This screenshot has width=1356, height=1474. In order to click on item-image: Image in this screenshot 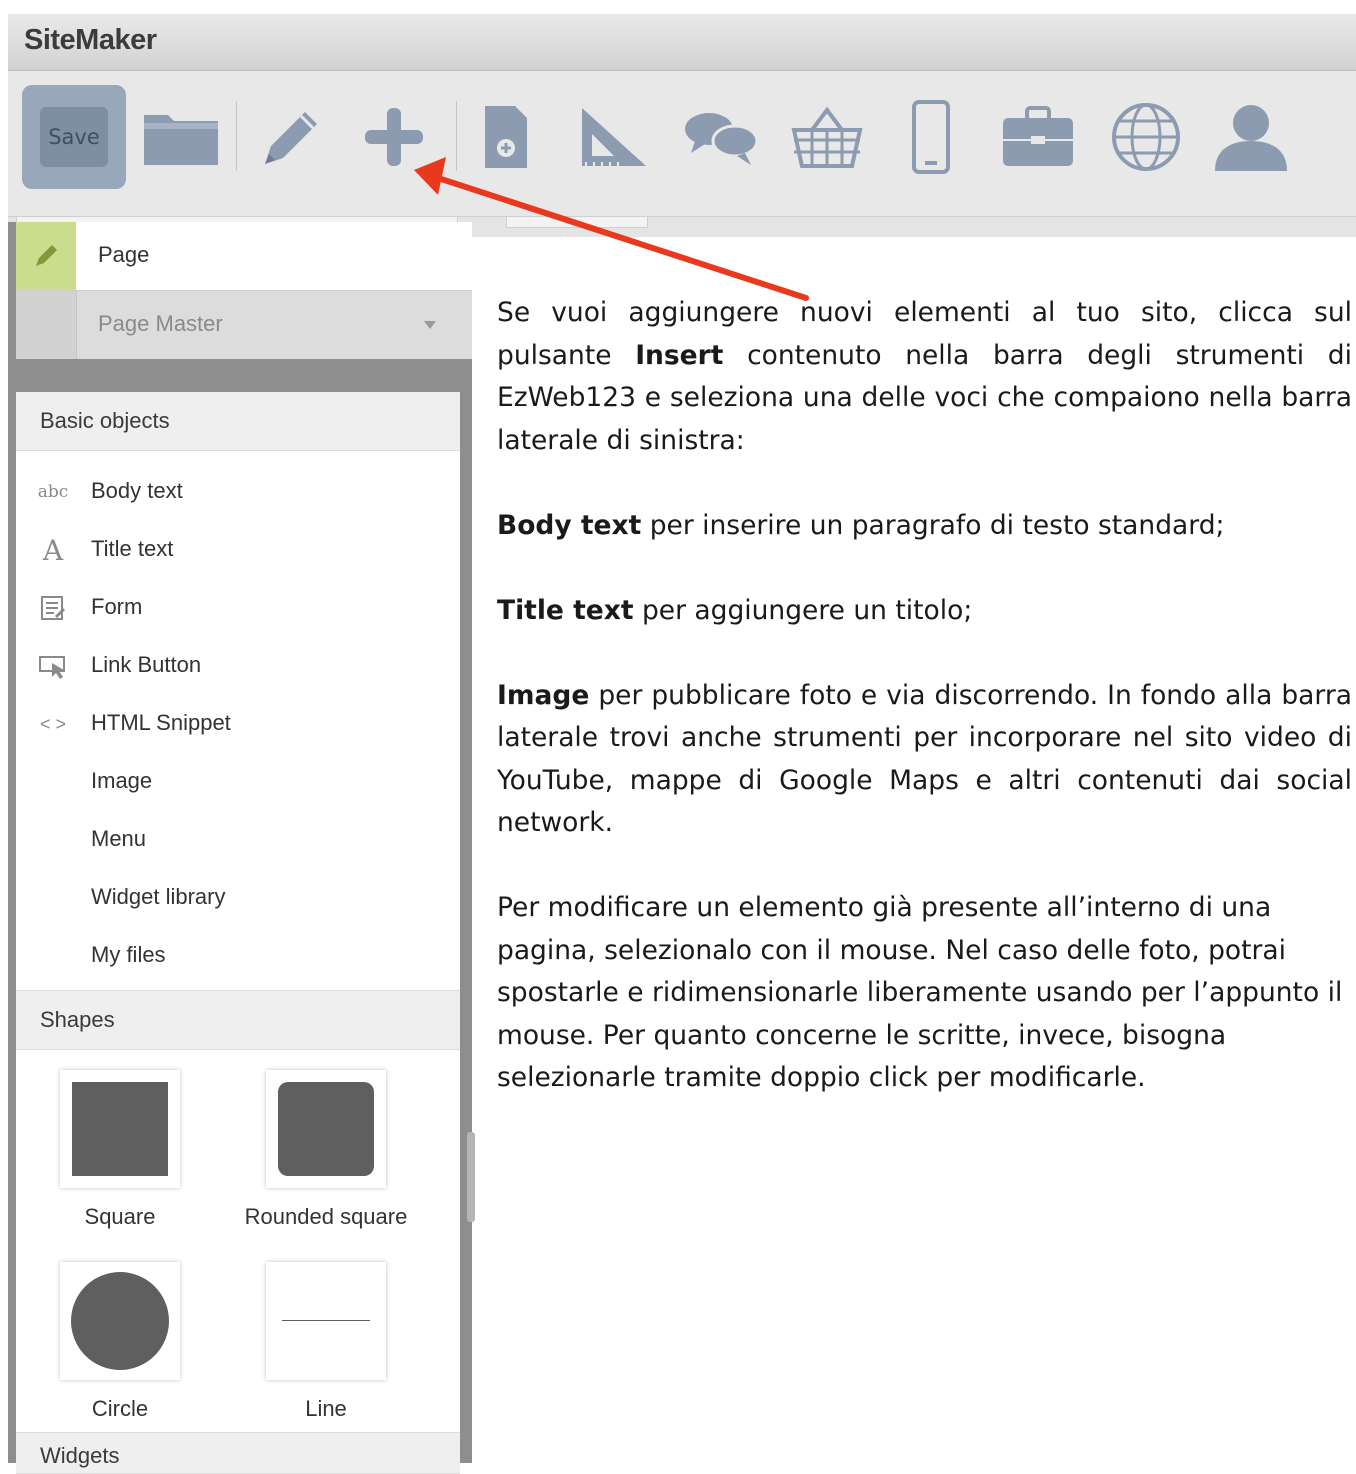, I will do `click(238, 782)`.